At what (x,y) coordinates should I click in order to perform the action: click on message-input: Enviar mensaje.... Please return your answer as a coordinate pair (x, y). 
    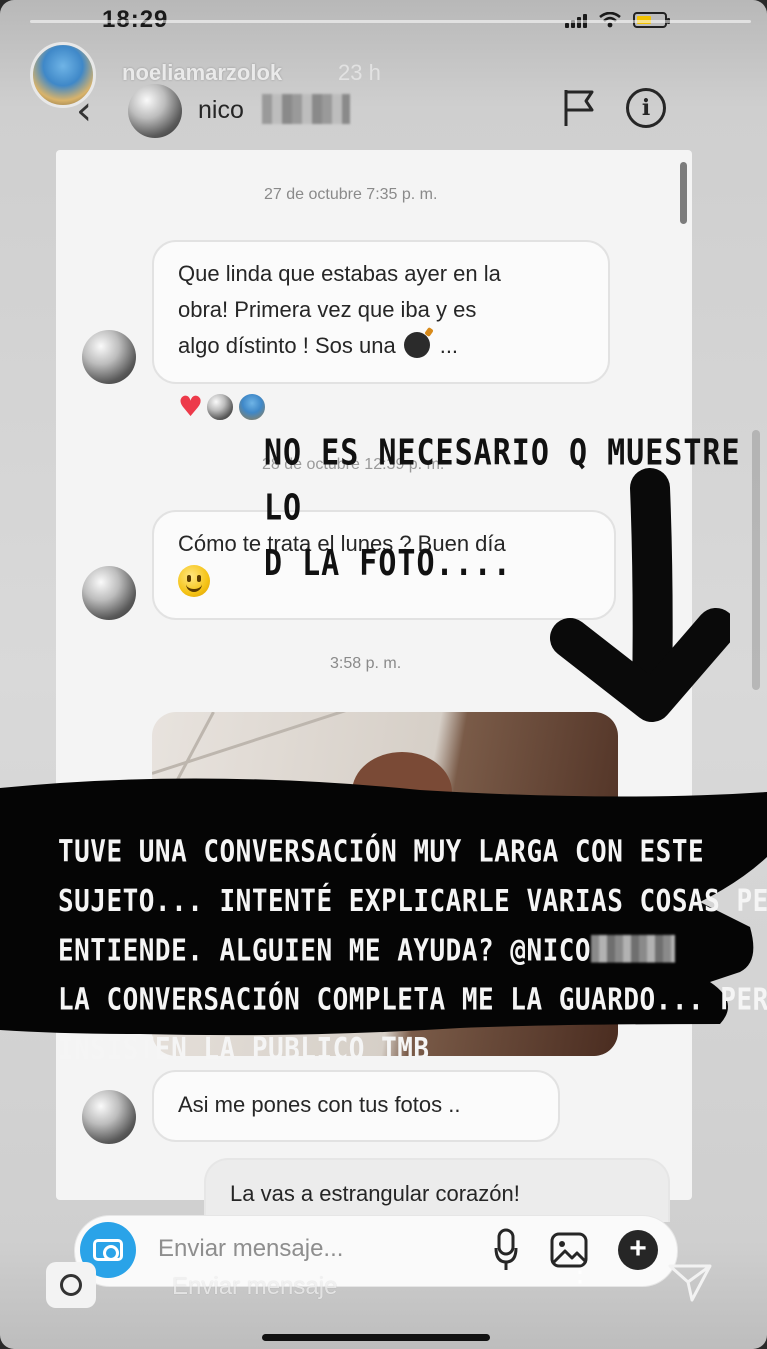
    Looking at the image, I should click on (250, 1249).